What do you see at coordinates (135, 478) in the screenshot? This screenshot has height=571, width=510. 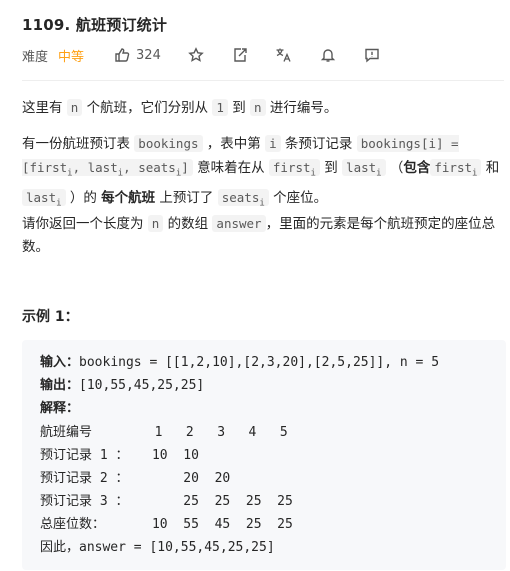 I see `explain-row: 预订记录 2 ： 20 20` at bounding box center [135, 478].